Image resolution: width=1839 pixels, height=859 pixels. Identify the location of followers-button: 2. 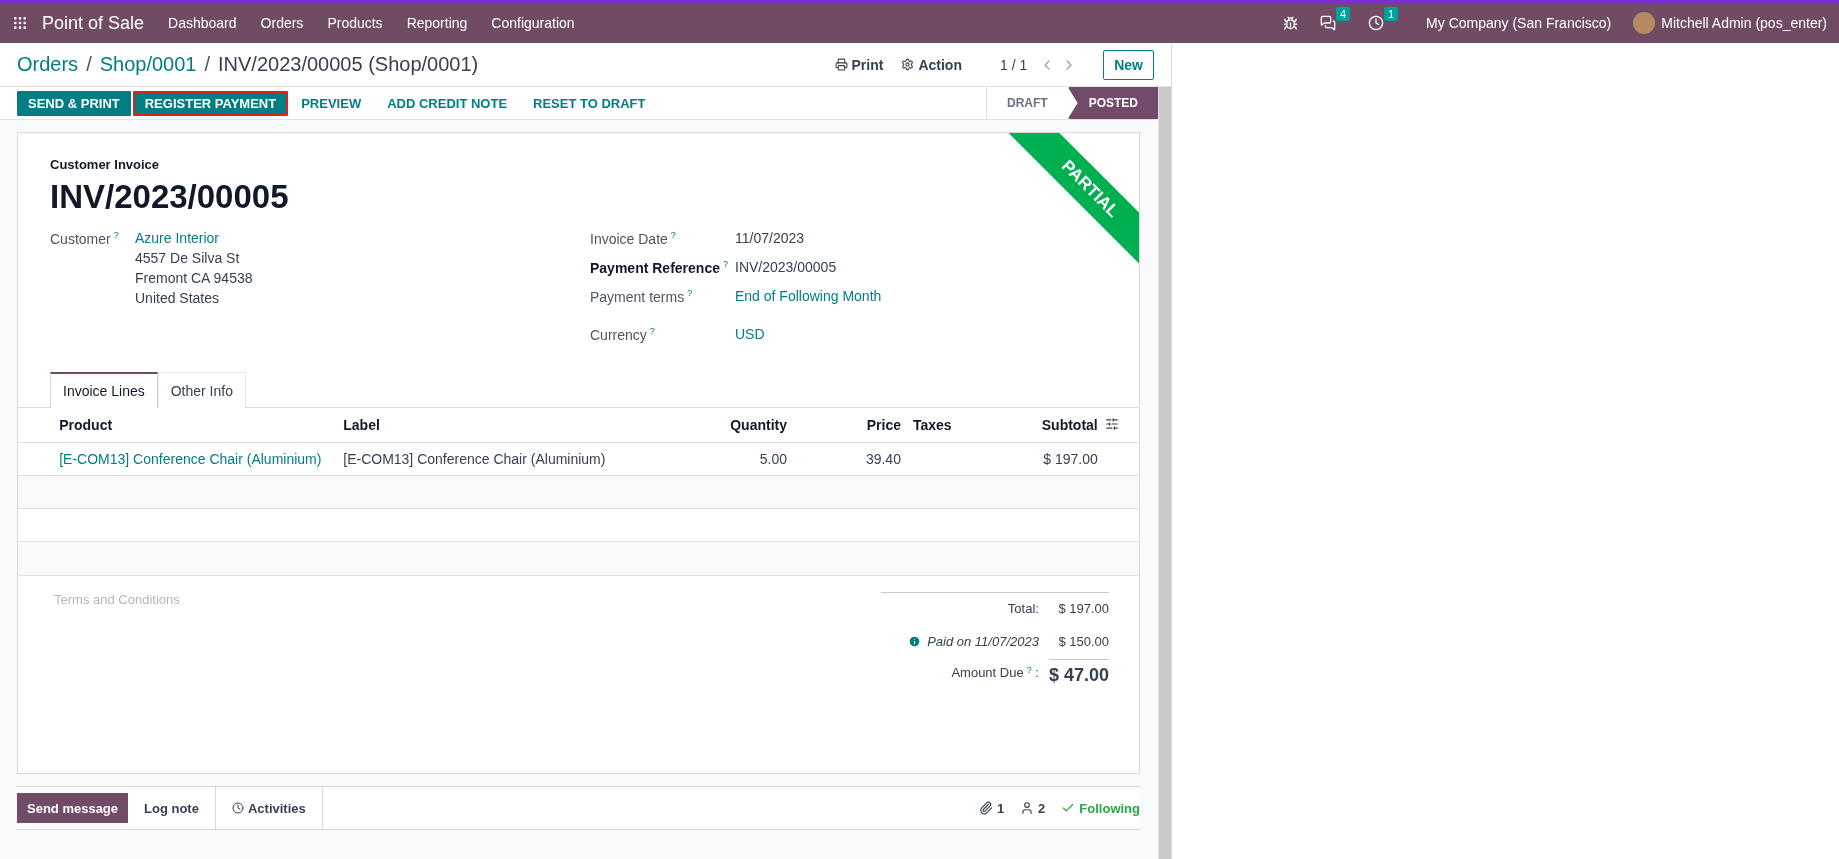
(1033, 808).